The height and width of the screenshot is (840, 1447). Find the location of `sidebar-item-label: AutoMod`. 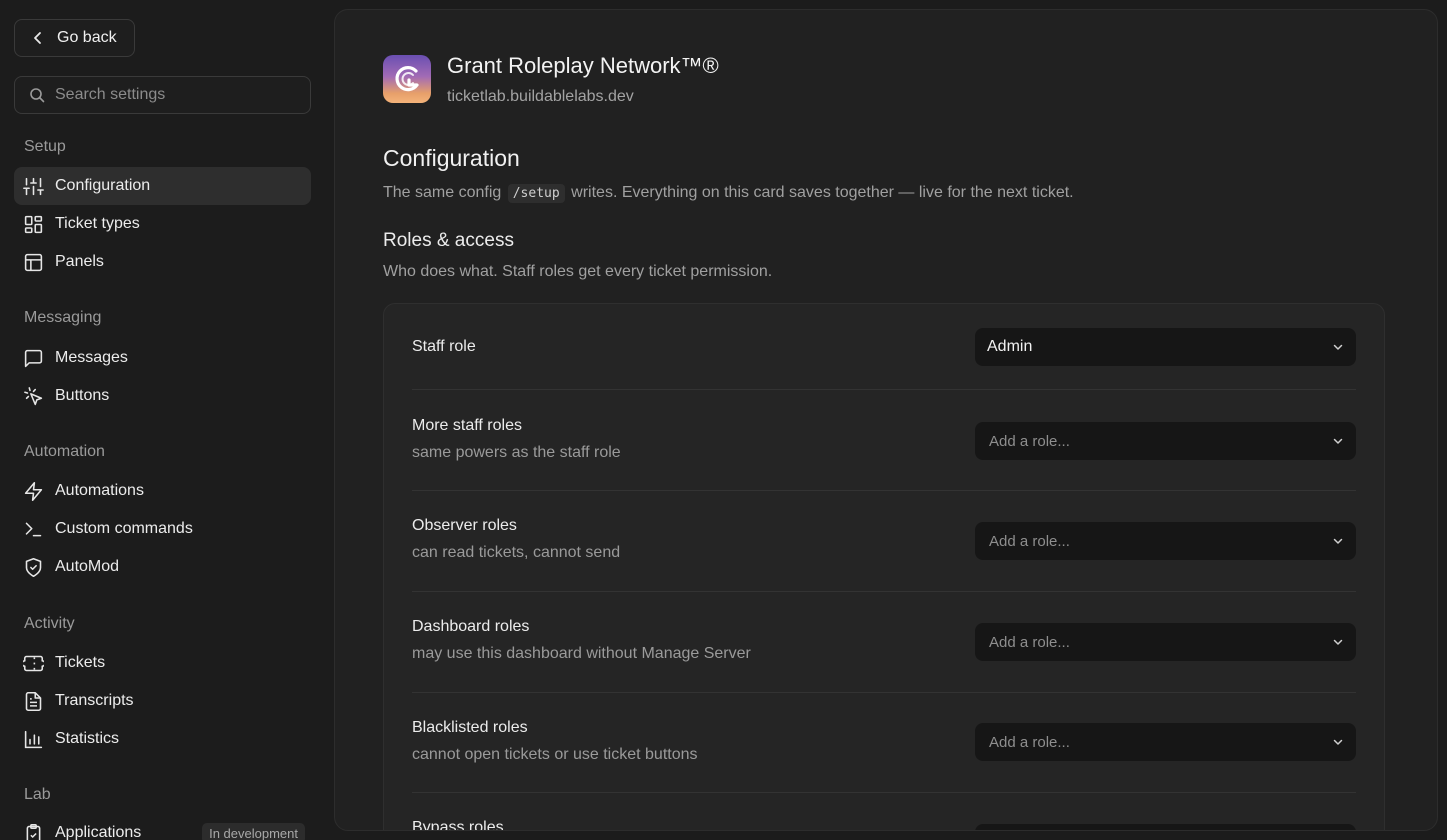

sidebar-item-label: AutoMod is located at coordinates (87, 566).